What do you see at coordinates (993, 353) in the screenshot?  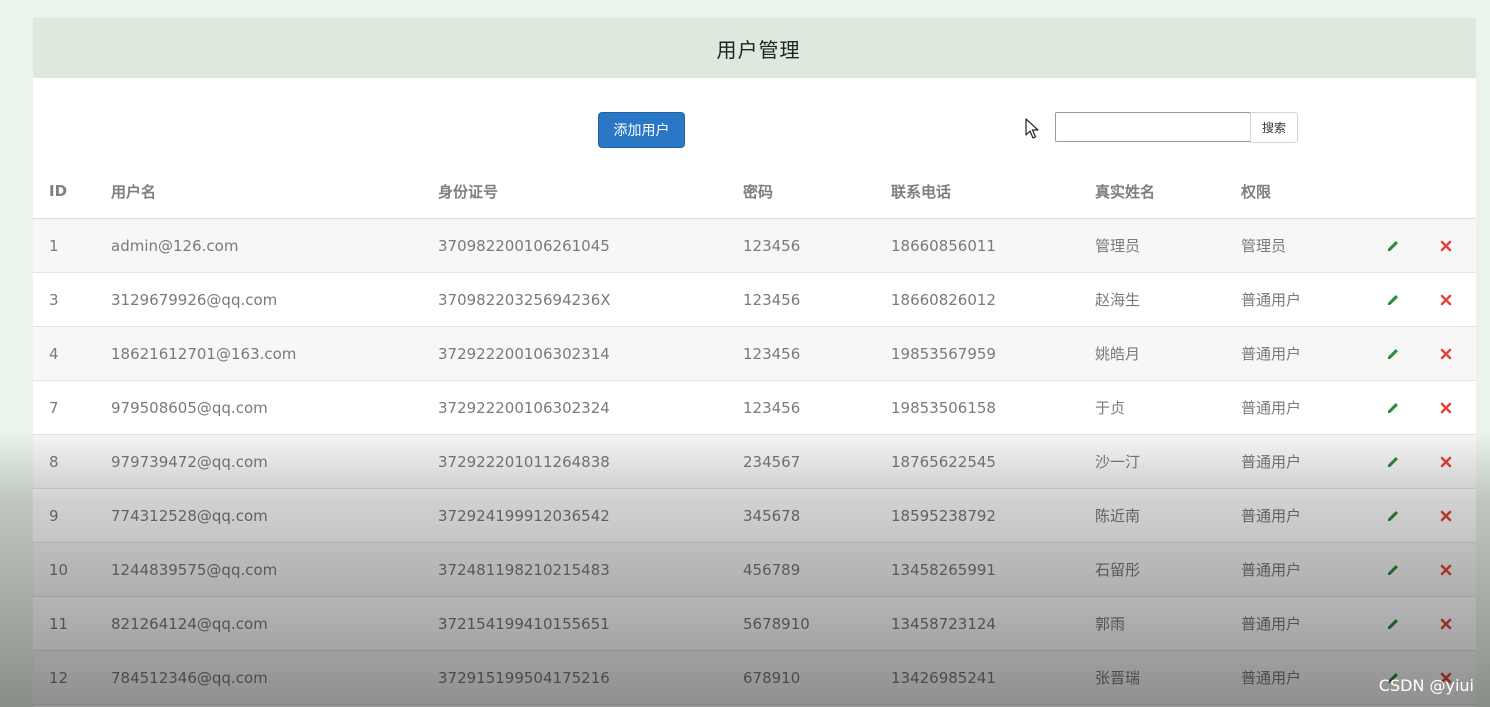 I see `cell-phone: 19853567959` at bounding box center [993, 353].